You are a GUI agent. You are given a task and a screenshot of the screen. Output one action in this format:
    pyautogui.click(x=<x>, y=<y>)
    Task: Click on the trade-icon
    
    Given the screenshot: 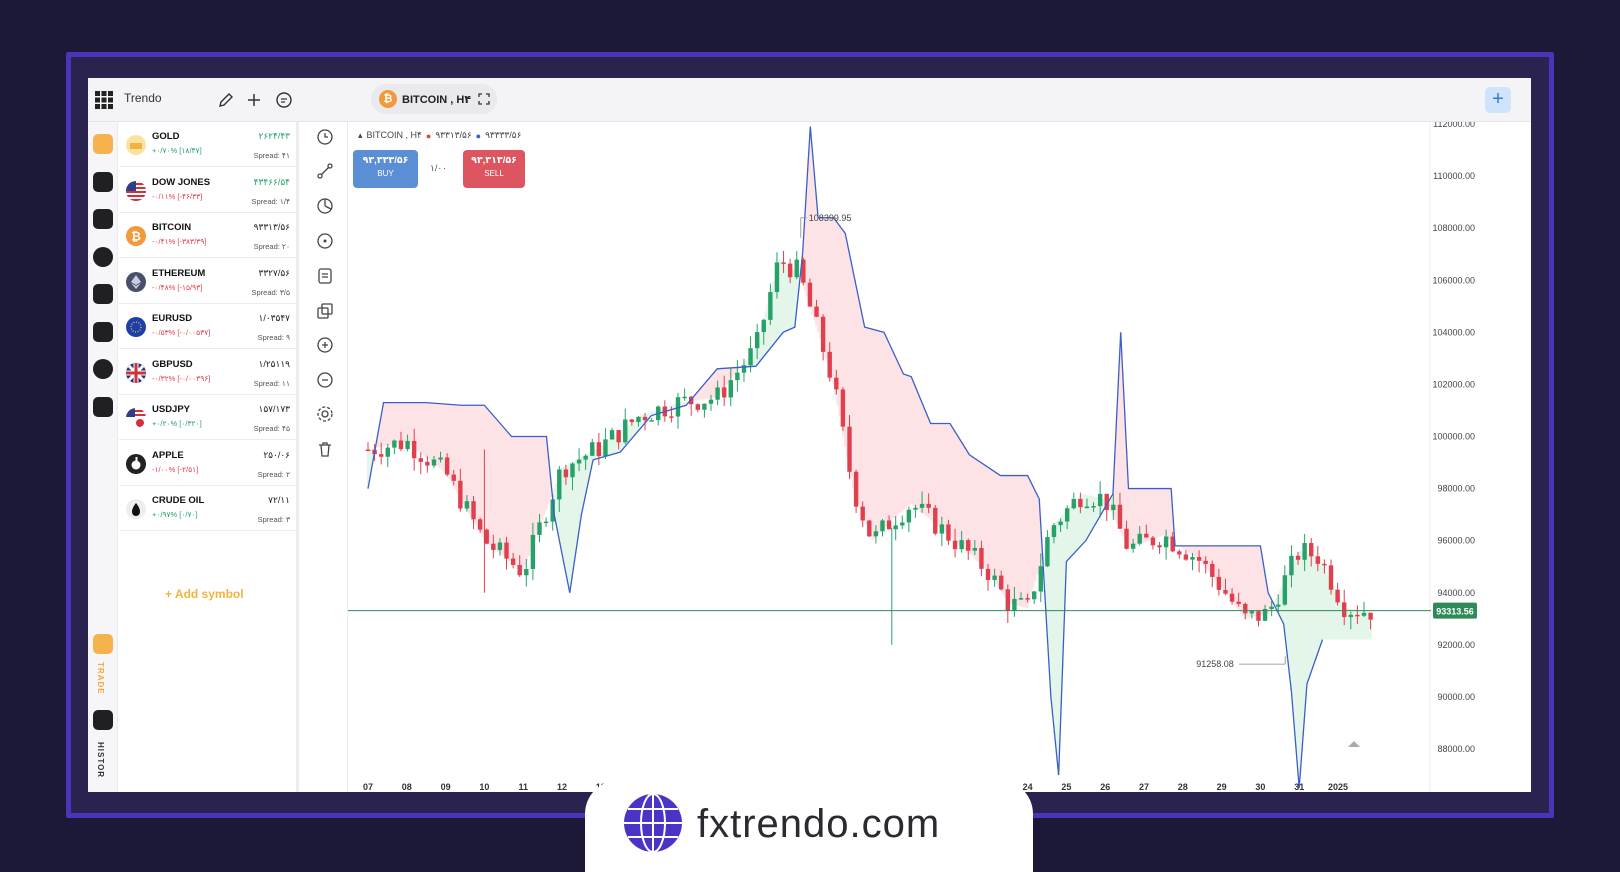 What is the action you would take?
    pyautogui.click(x=103, y=644)
    